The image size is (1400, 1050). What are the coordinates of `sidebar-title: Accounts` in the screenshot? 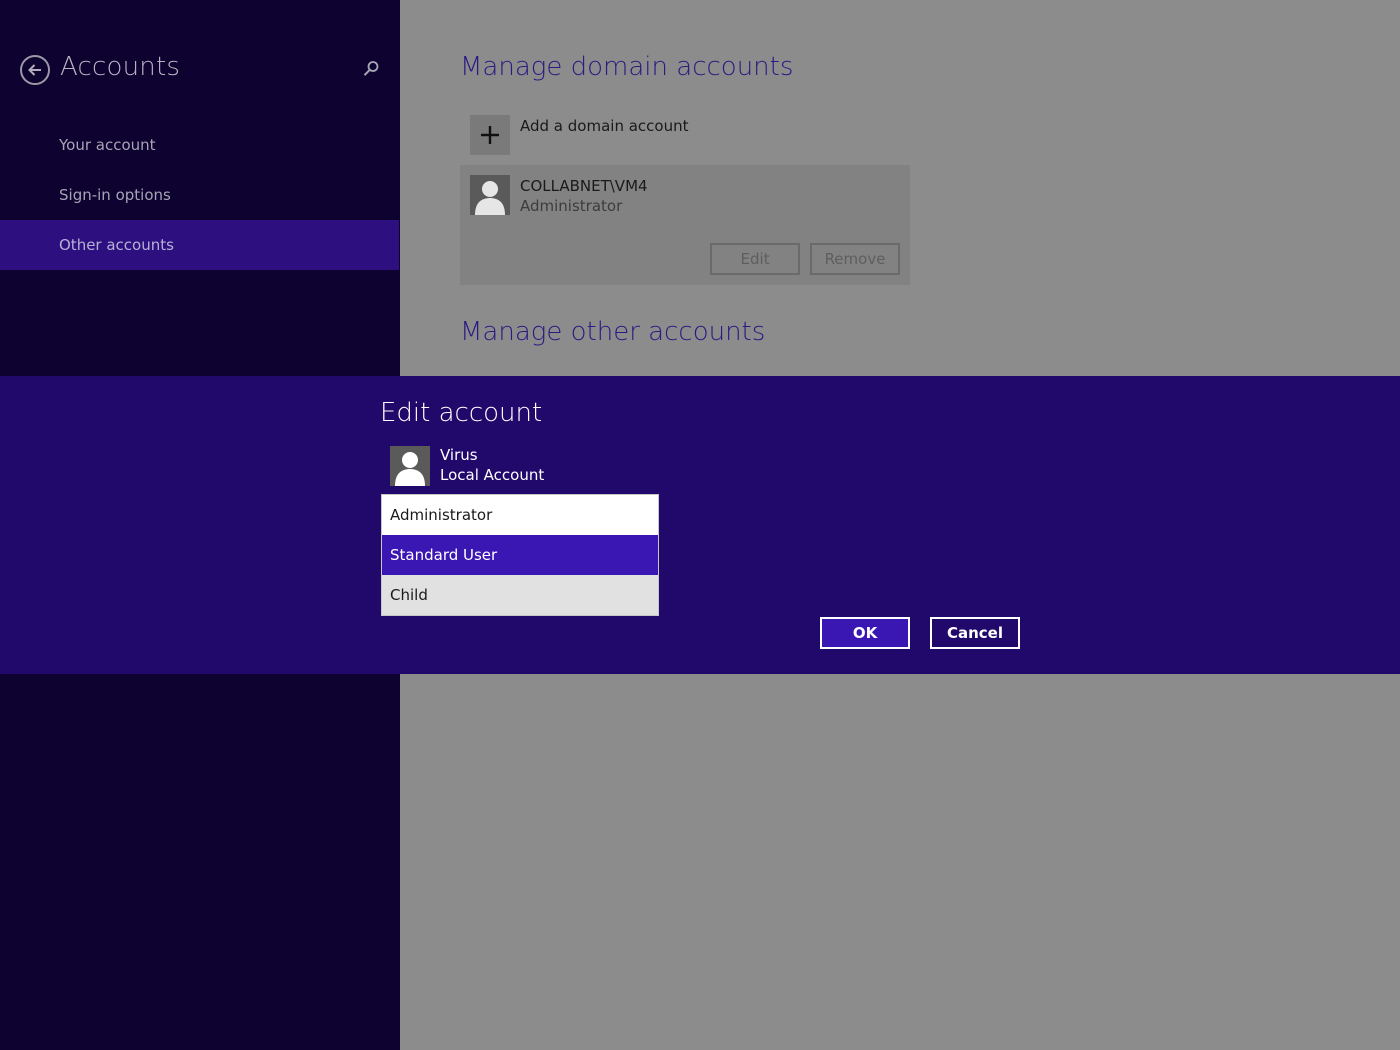 It's located at (120, 67).